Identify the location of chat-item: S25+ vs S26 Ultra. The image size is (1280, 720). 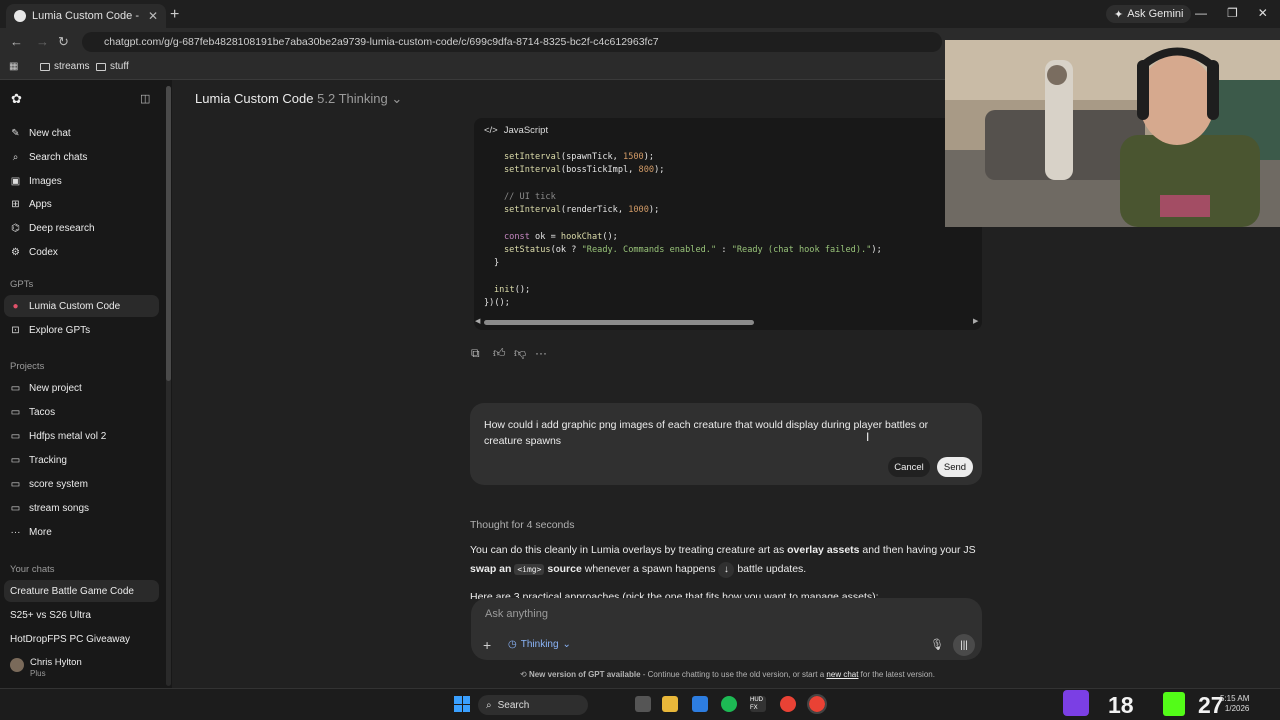
(50, 615).